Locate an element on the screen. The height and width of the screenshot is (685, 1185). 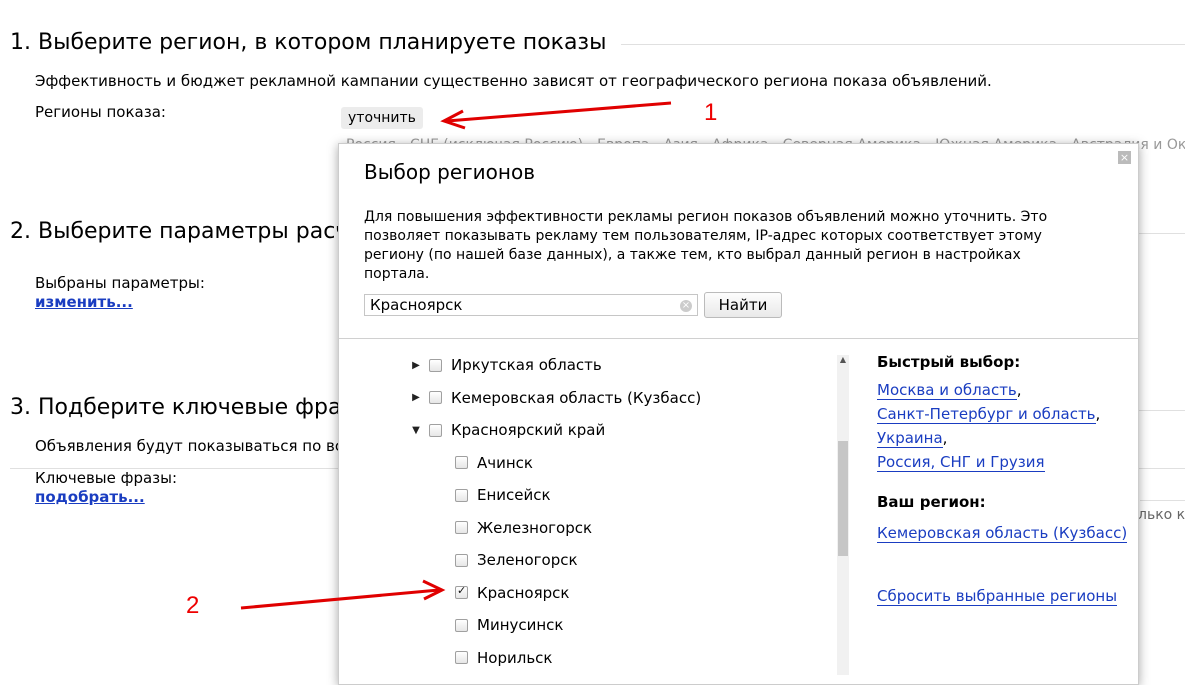
annotation-number-2: 2 is located at coordinates (193, 605).